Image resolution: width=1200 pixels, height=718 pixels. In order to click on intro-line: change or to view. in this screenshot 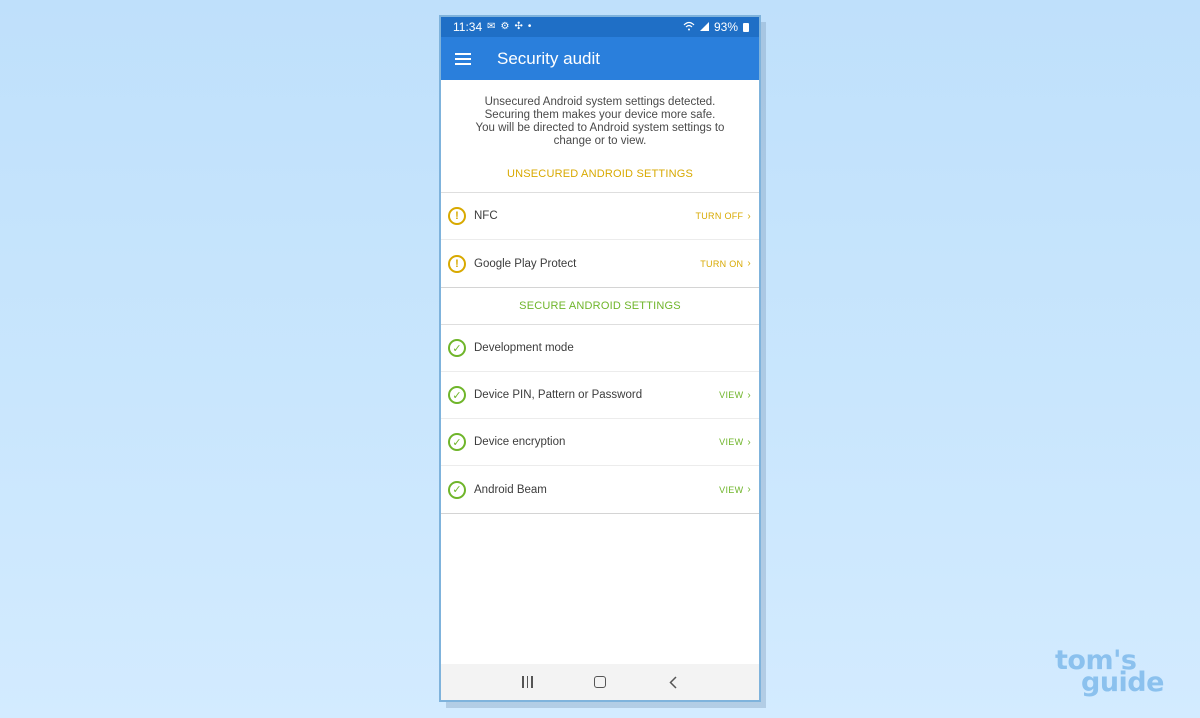, I will do `click(600, 141)`.